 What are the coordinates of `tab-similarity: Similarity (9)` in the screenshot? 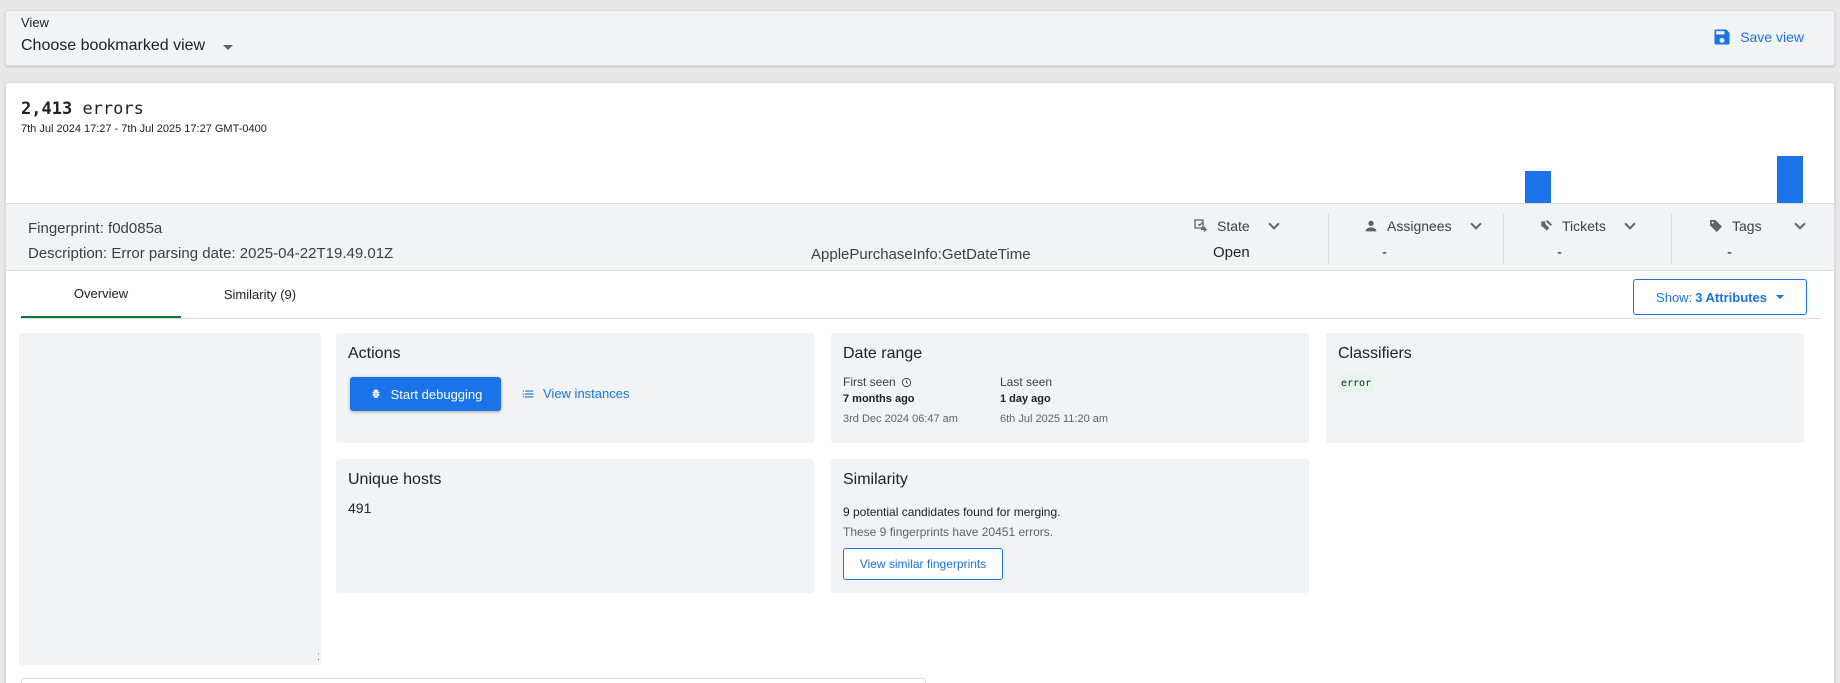 It's located at (260, 294).